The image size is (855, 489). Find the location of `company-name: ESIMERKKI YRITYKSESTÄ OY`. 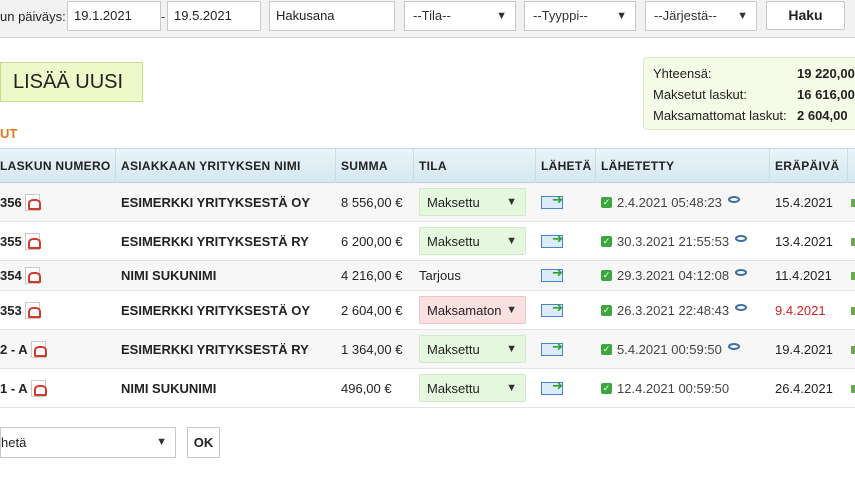

company-name: ESIMERKKI YRITYKSESTÄ OY is located at coordinates (216, 202).